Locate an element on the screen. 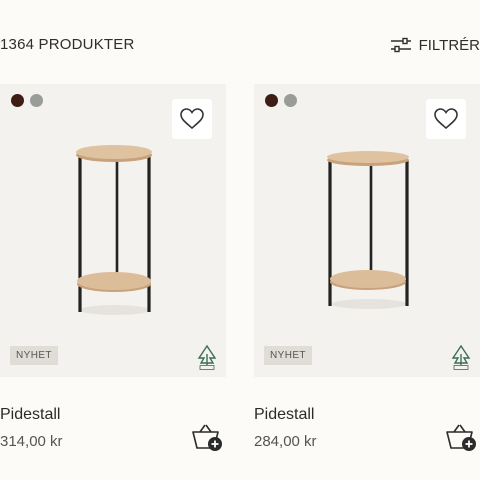 Image resolution: width=480 pixels, height=480 pixels. sliders-icon is located at coordinates (400, 45).